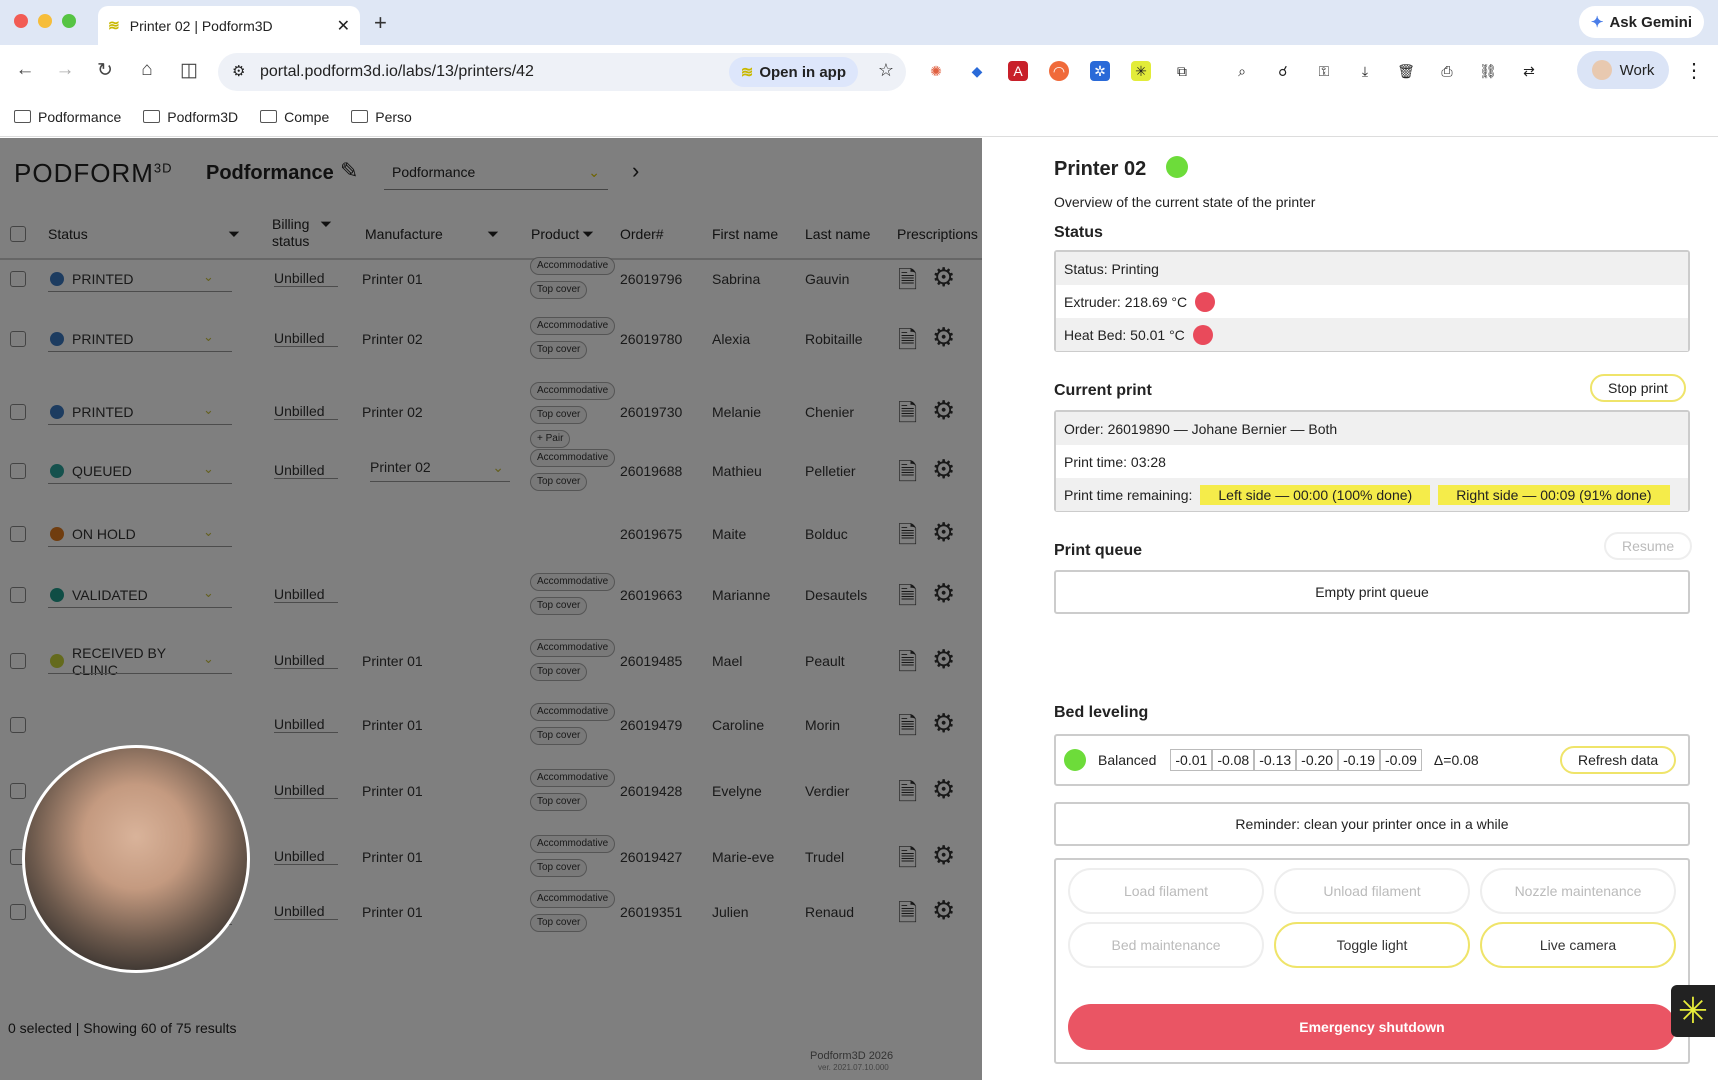  What do you see at coordinates (25, 70) in the screenshot?
I see `back-icon: ←` at bounding box center [25, 70].